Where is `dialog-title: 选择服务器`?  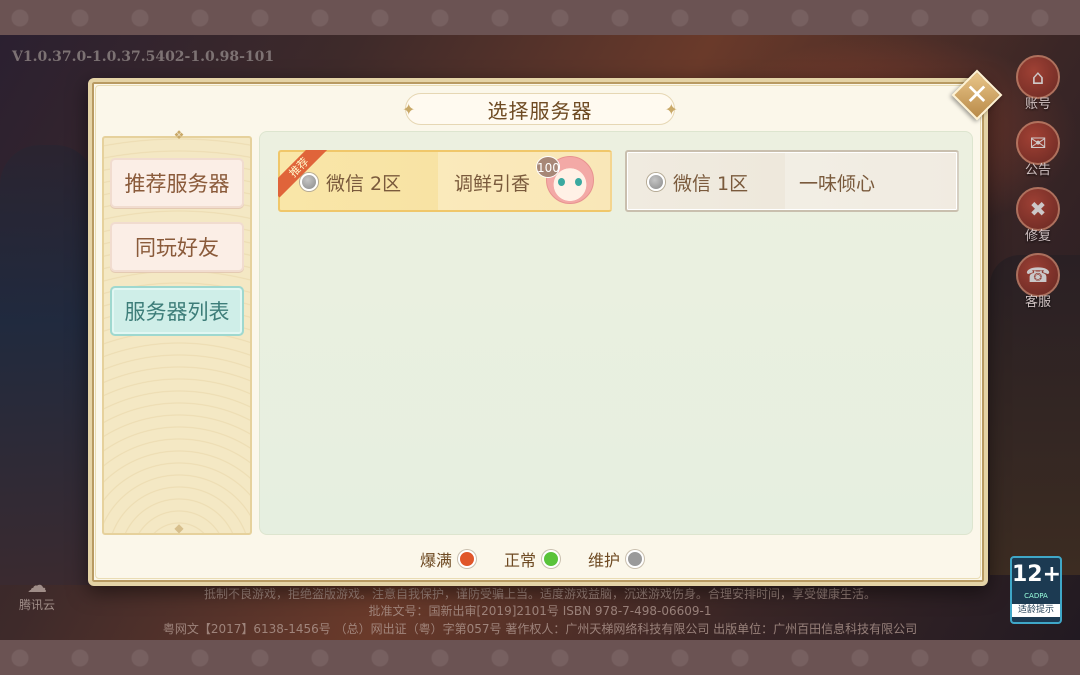 dialog-title: 选择服务器 is located at coordinates (540, 110).